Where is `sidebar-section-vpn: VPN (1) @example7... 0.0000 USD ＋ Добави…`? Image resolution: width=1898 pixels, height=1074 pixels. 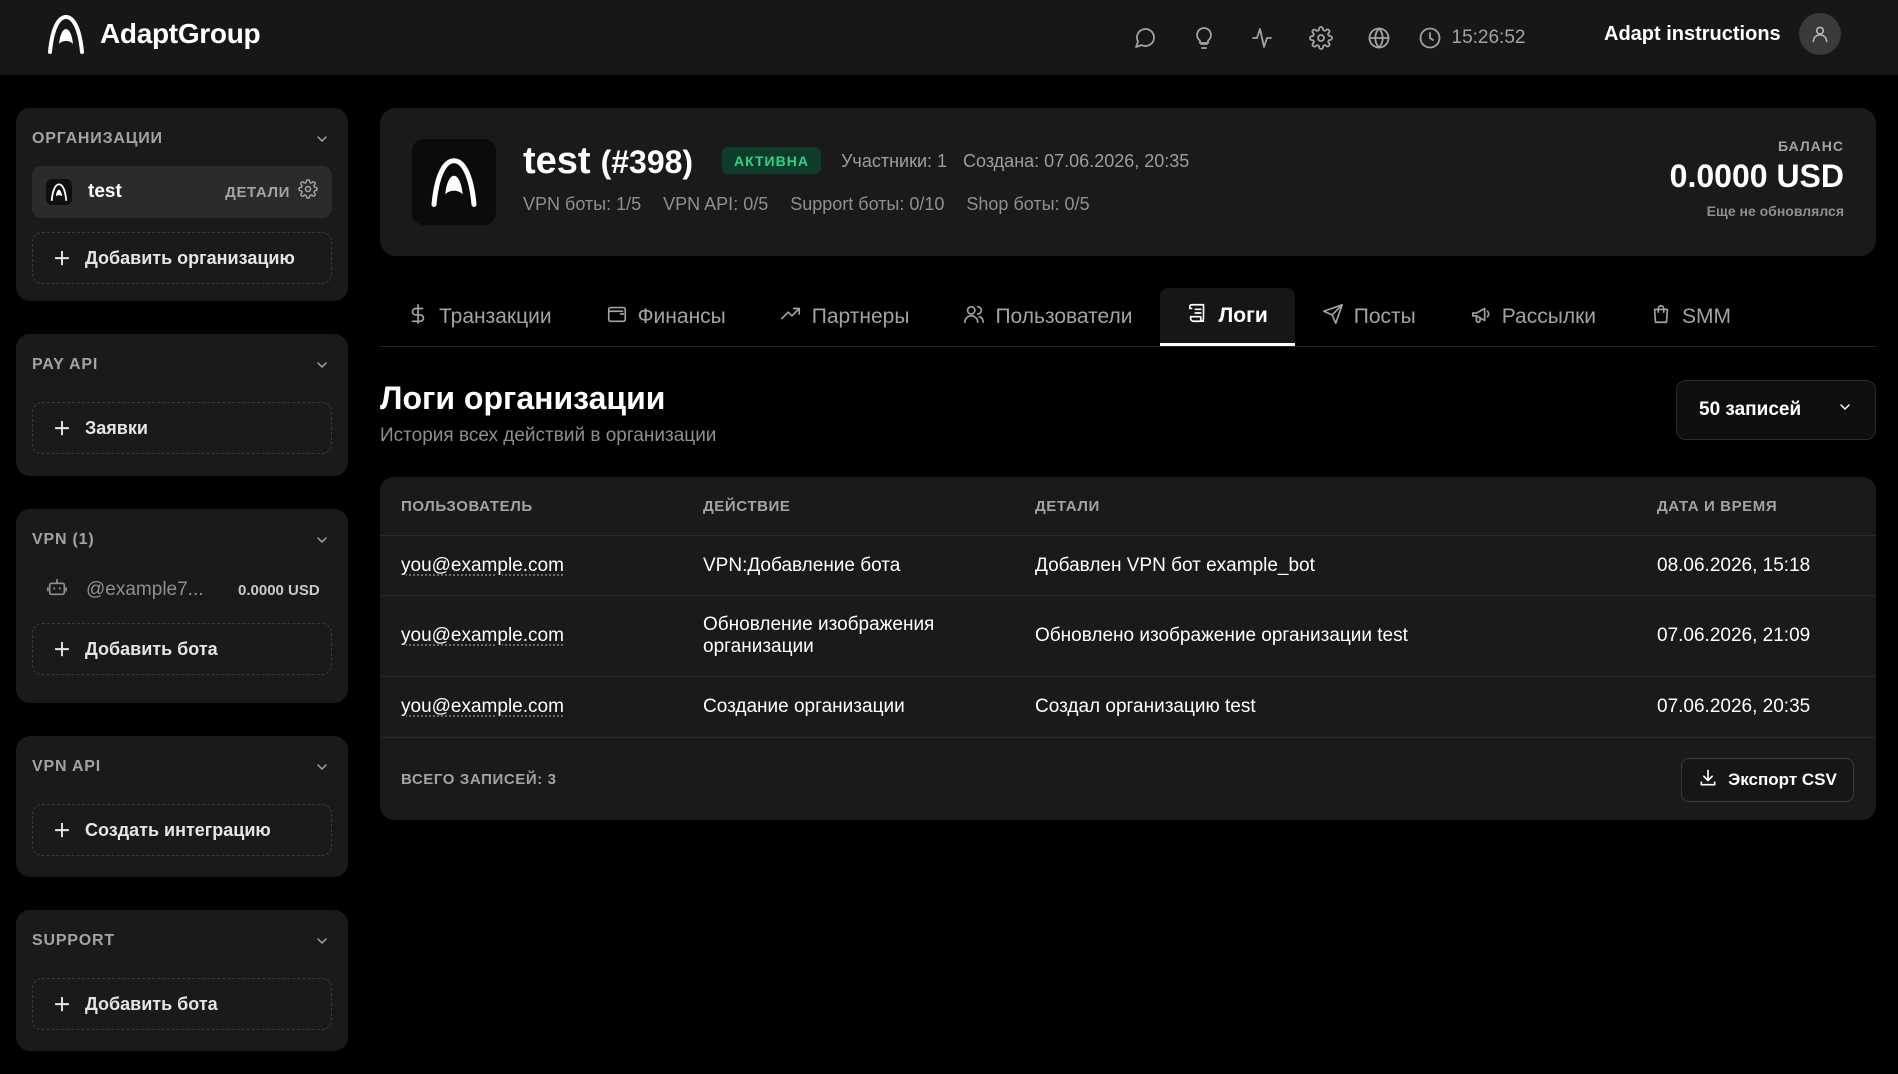 sidebar-section-vpn: VPN (1) @example7... 0.0000 USD ＋ Добави… is located at coordinates (182, 606).